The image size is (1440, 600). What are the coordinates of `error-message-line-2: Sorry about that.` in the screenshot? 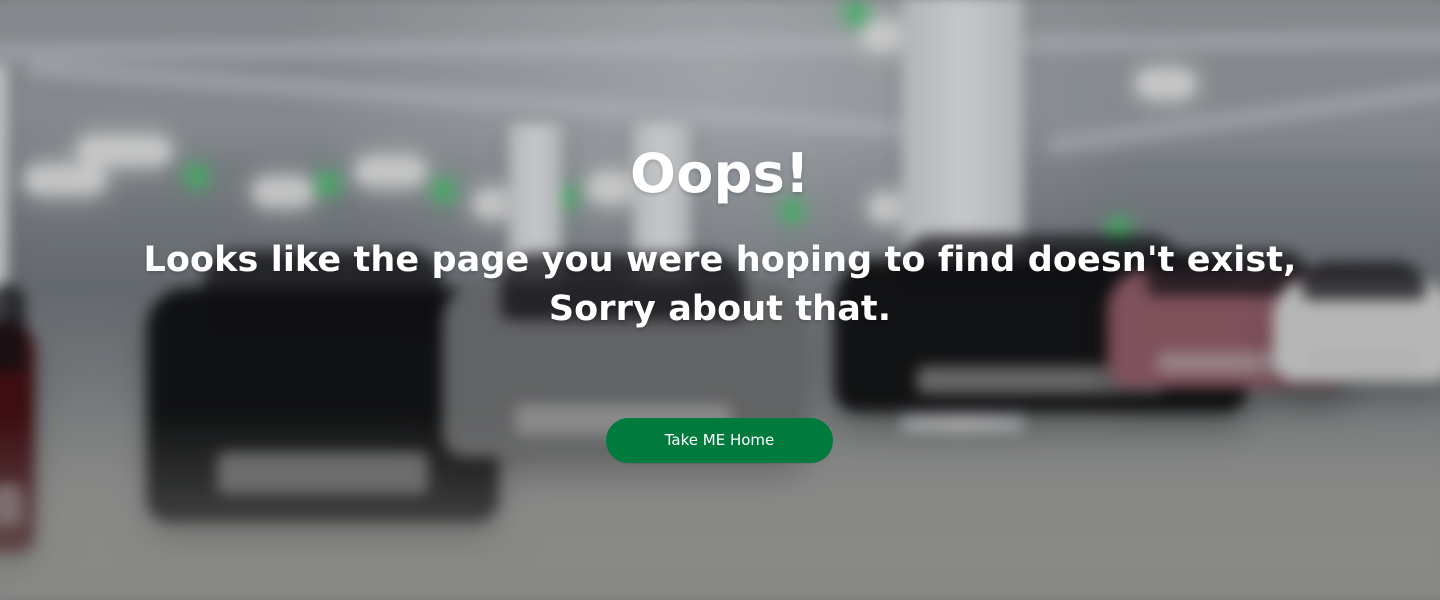 It's located at (720, 309).